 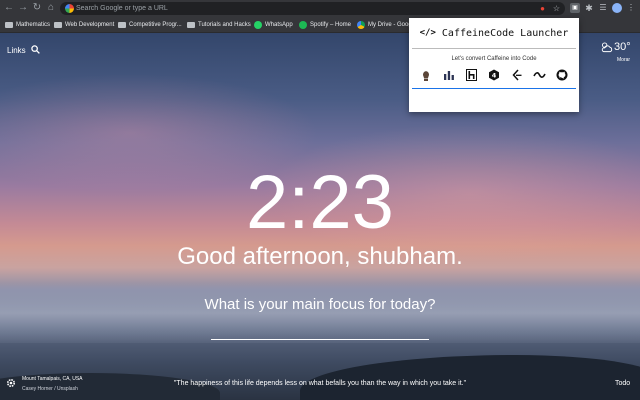 What do you see at coordinates (258, 25) in the screenshot?
I see `whatsapp-icon` at bounding box center [258, 25].